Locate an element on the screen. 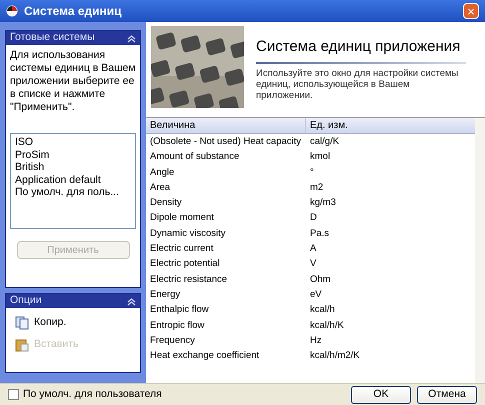 The height and width of the screenshot is (405, 485). system-item: ProSim is located at coordinates (73, 154).